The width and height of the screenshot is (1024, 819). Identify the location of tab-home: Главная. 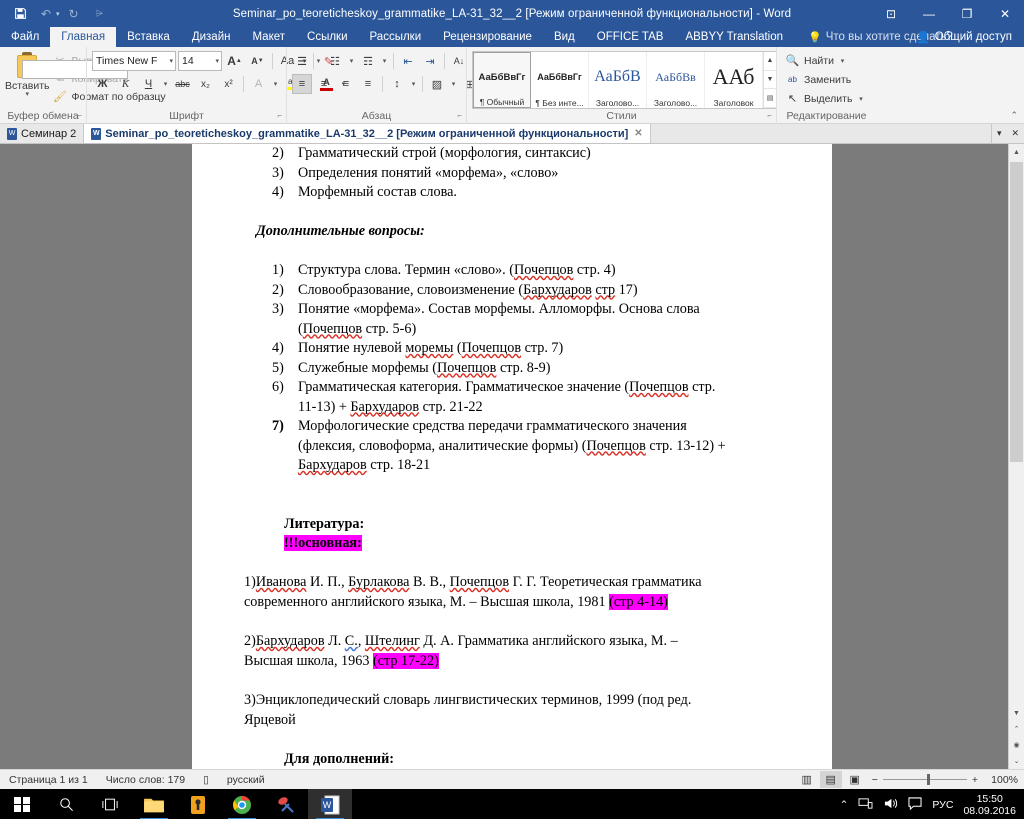
(83, 37).